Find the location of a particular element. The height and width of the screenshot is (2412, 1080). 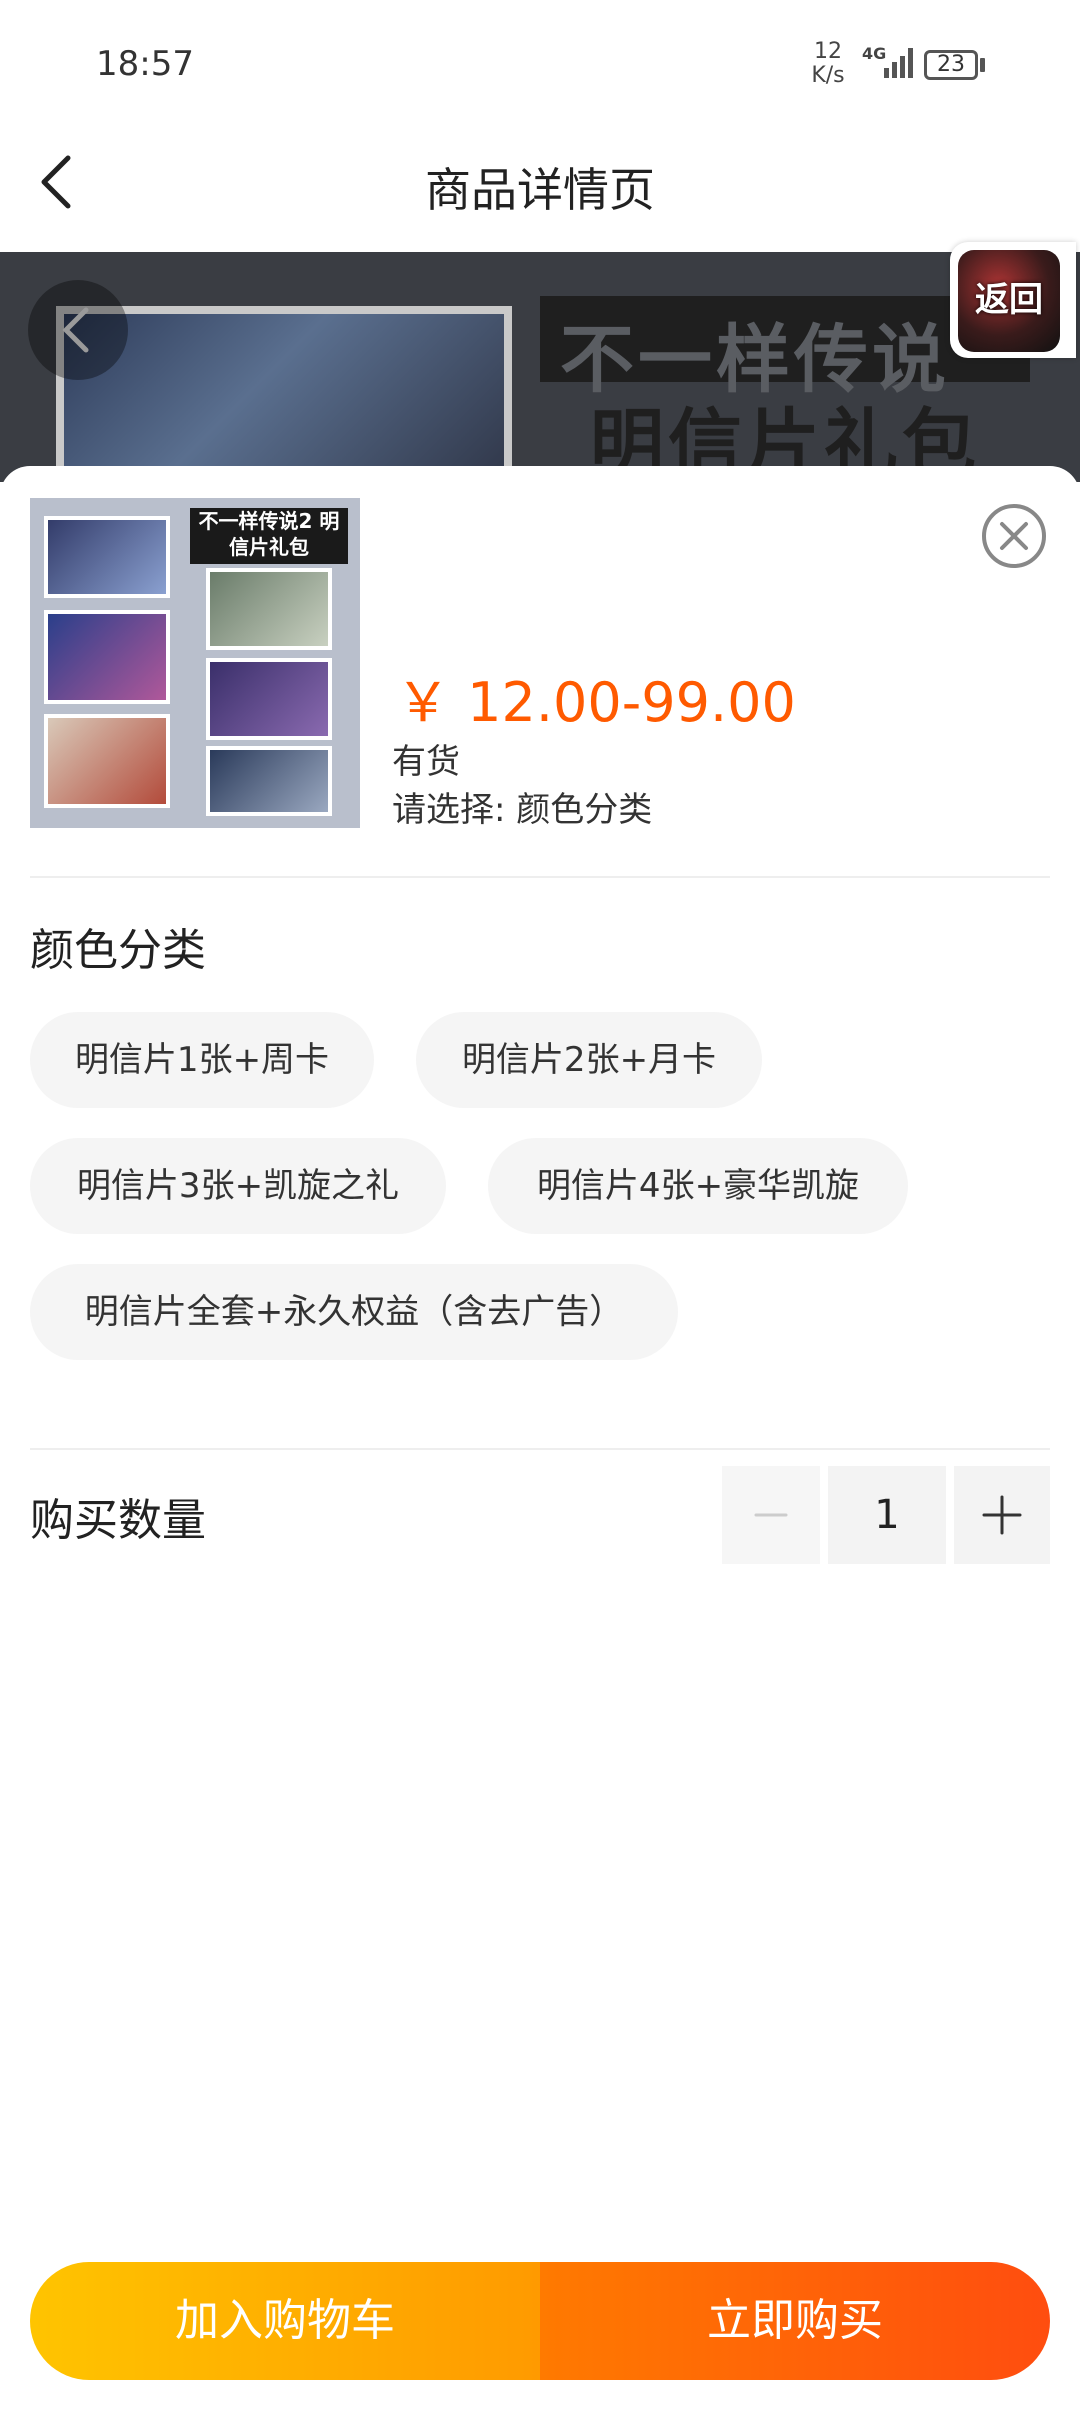

nav-bar: 商品详情页 is located at coordinates (540, 182).